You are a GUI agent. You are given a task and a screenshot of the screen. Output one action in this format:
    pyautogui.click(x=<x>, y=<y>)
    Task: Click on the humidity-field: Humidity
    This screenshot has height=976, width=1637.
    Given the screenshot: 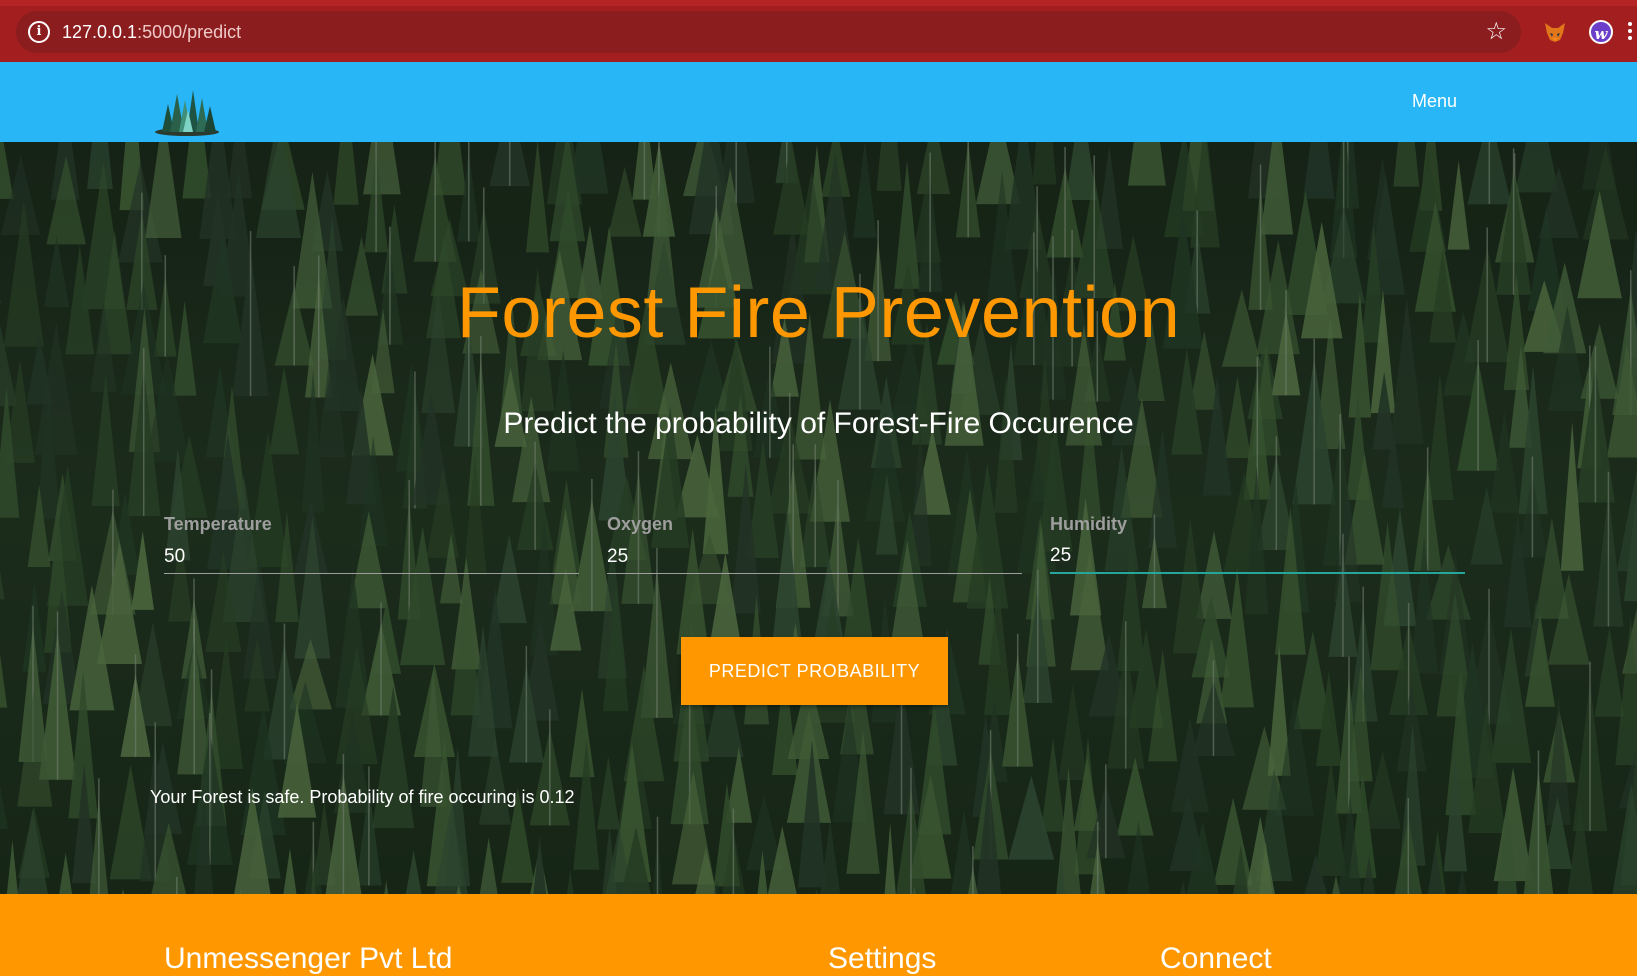 What is the action you would take?
    pyautogui.click(x=1257, y=545)
    